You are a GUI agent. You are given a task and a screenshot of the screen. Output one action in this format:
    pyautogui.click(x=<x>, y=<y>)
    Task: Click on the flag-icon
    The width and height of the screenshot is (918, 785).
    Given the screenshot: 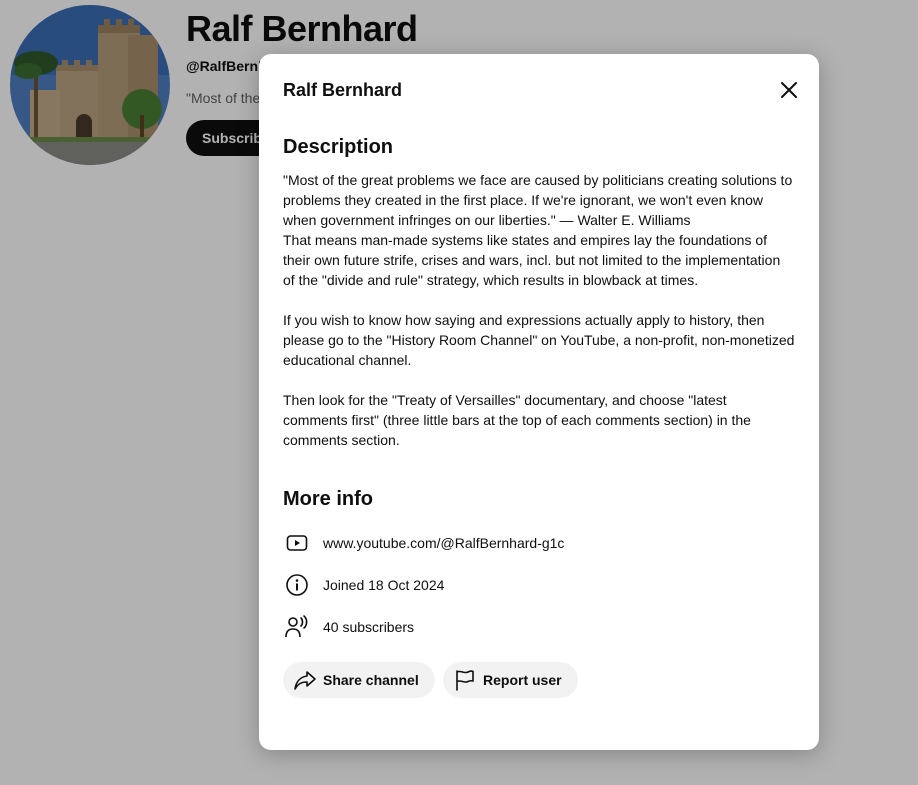 What is the action you would take?
    pyautogui.click(x=465, y=680)
    